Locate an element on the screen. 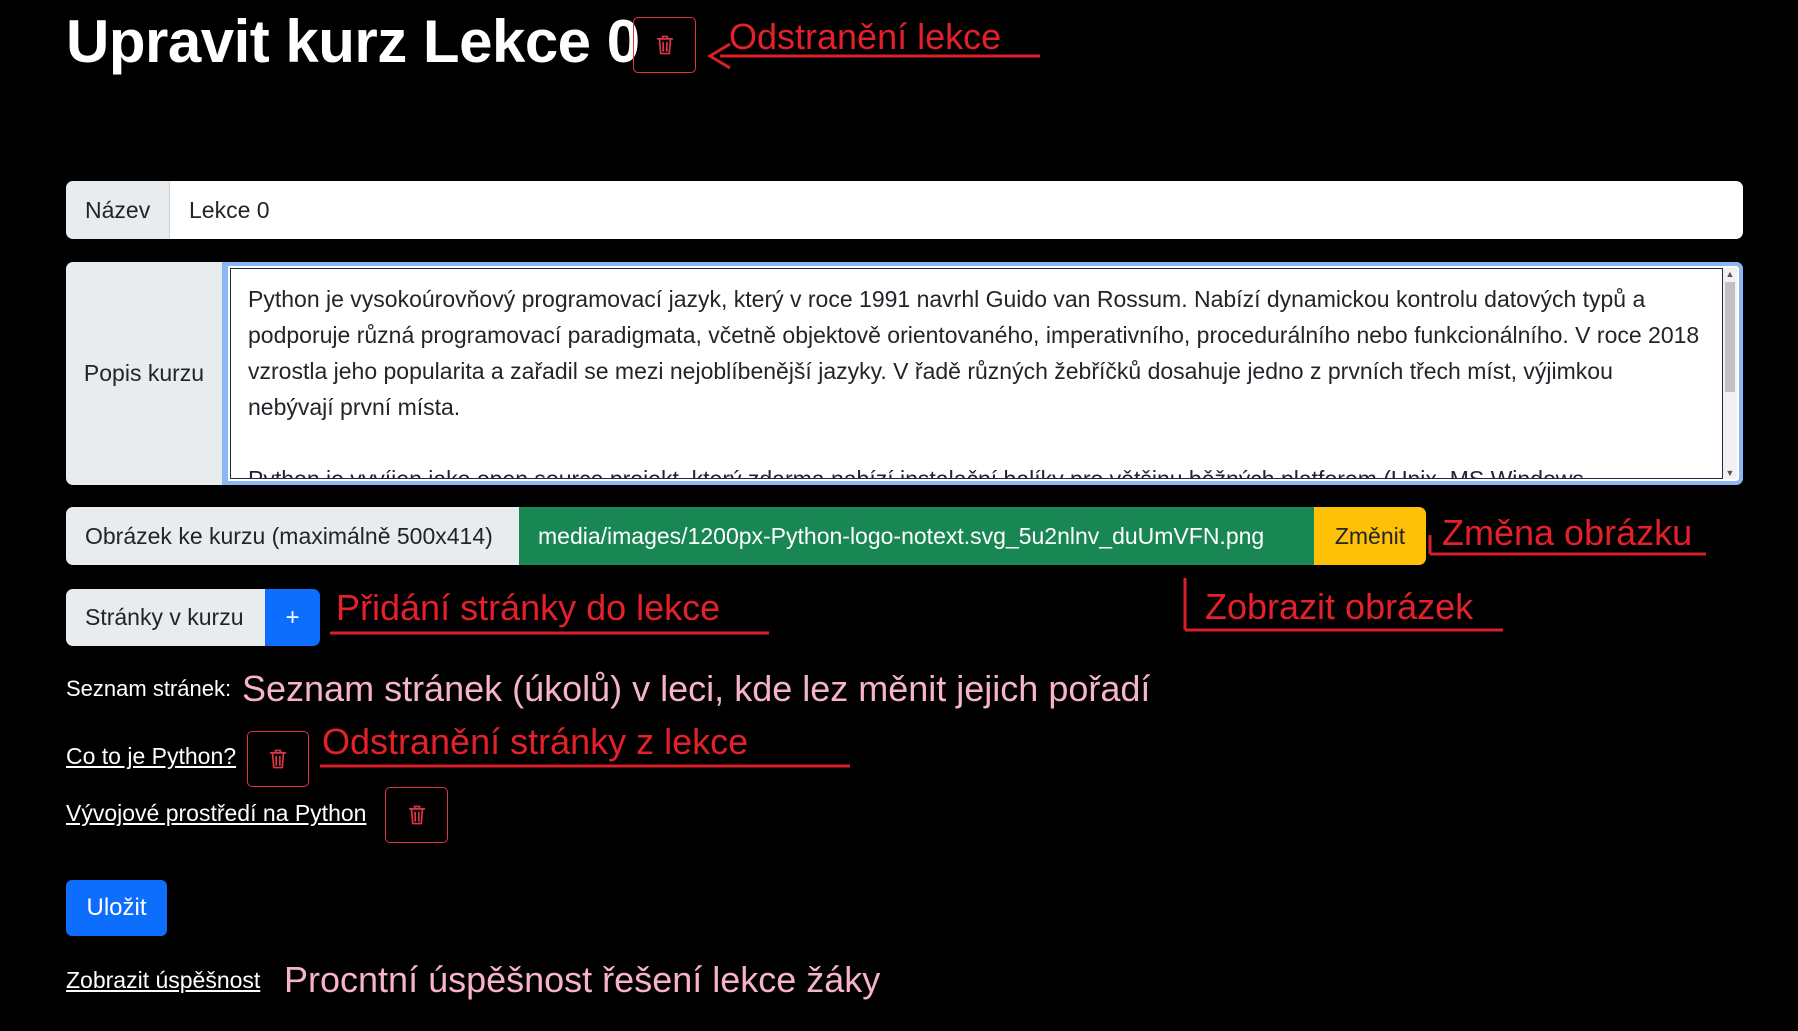  page-title: Upravit kurz Lekce 0 is located at coordinates (353, 41).